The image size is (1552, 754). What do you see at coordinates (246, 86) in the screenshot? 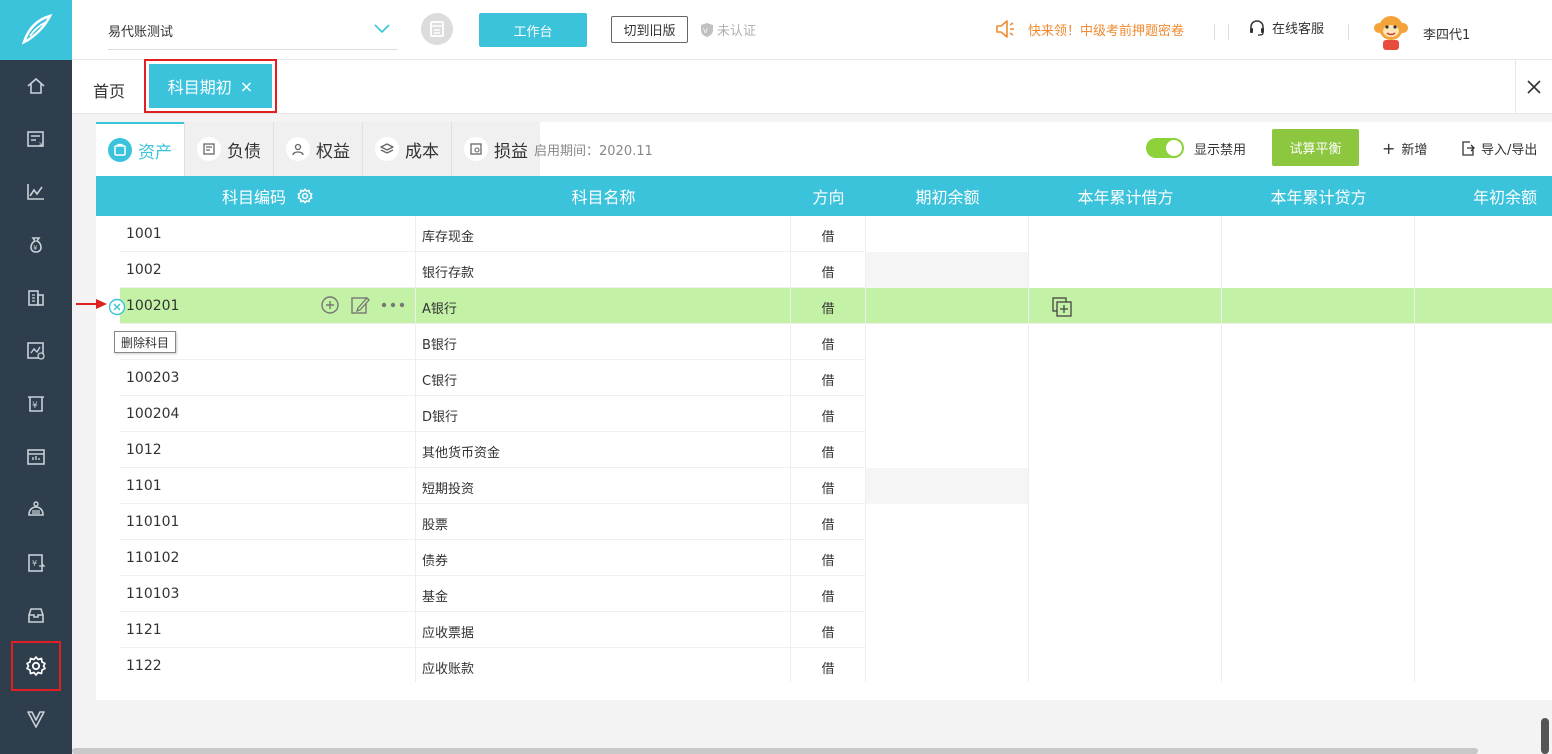
I see `close-icon: ×` at bounding box center [246, 86].